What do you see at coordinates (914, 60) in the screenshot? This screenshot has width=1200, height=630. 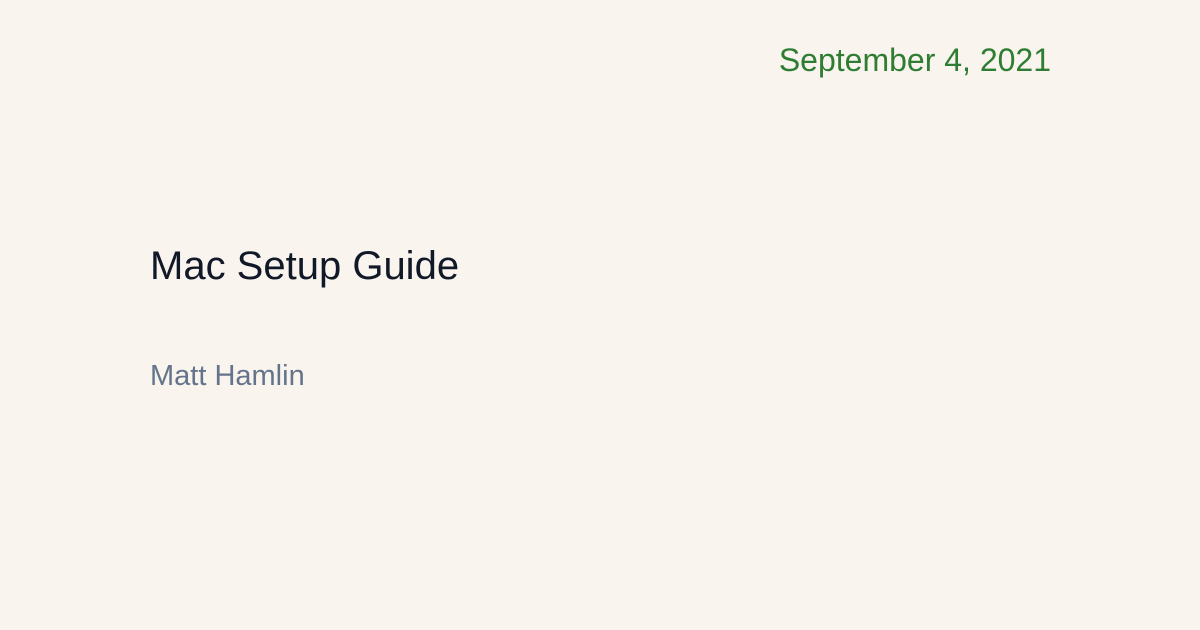 I see `post-date: September 4, 2021` at bounding box center [914, 60].